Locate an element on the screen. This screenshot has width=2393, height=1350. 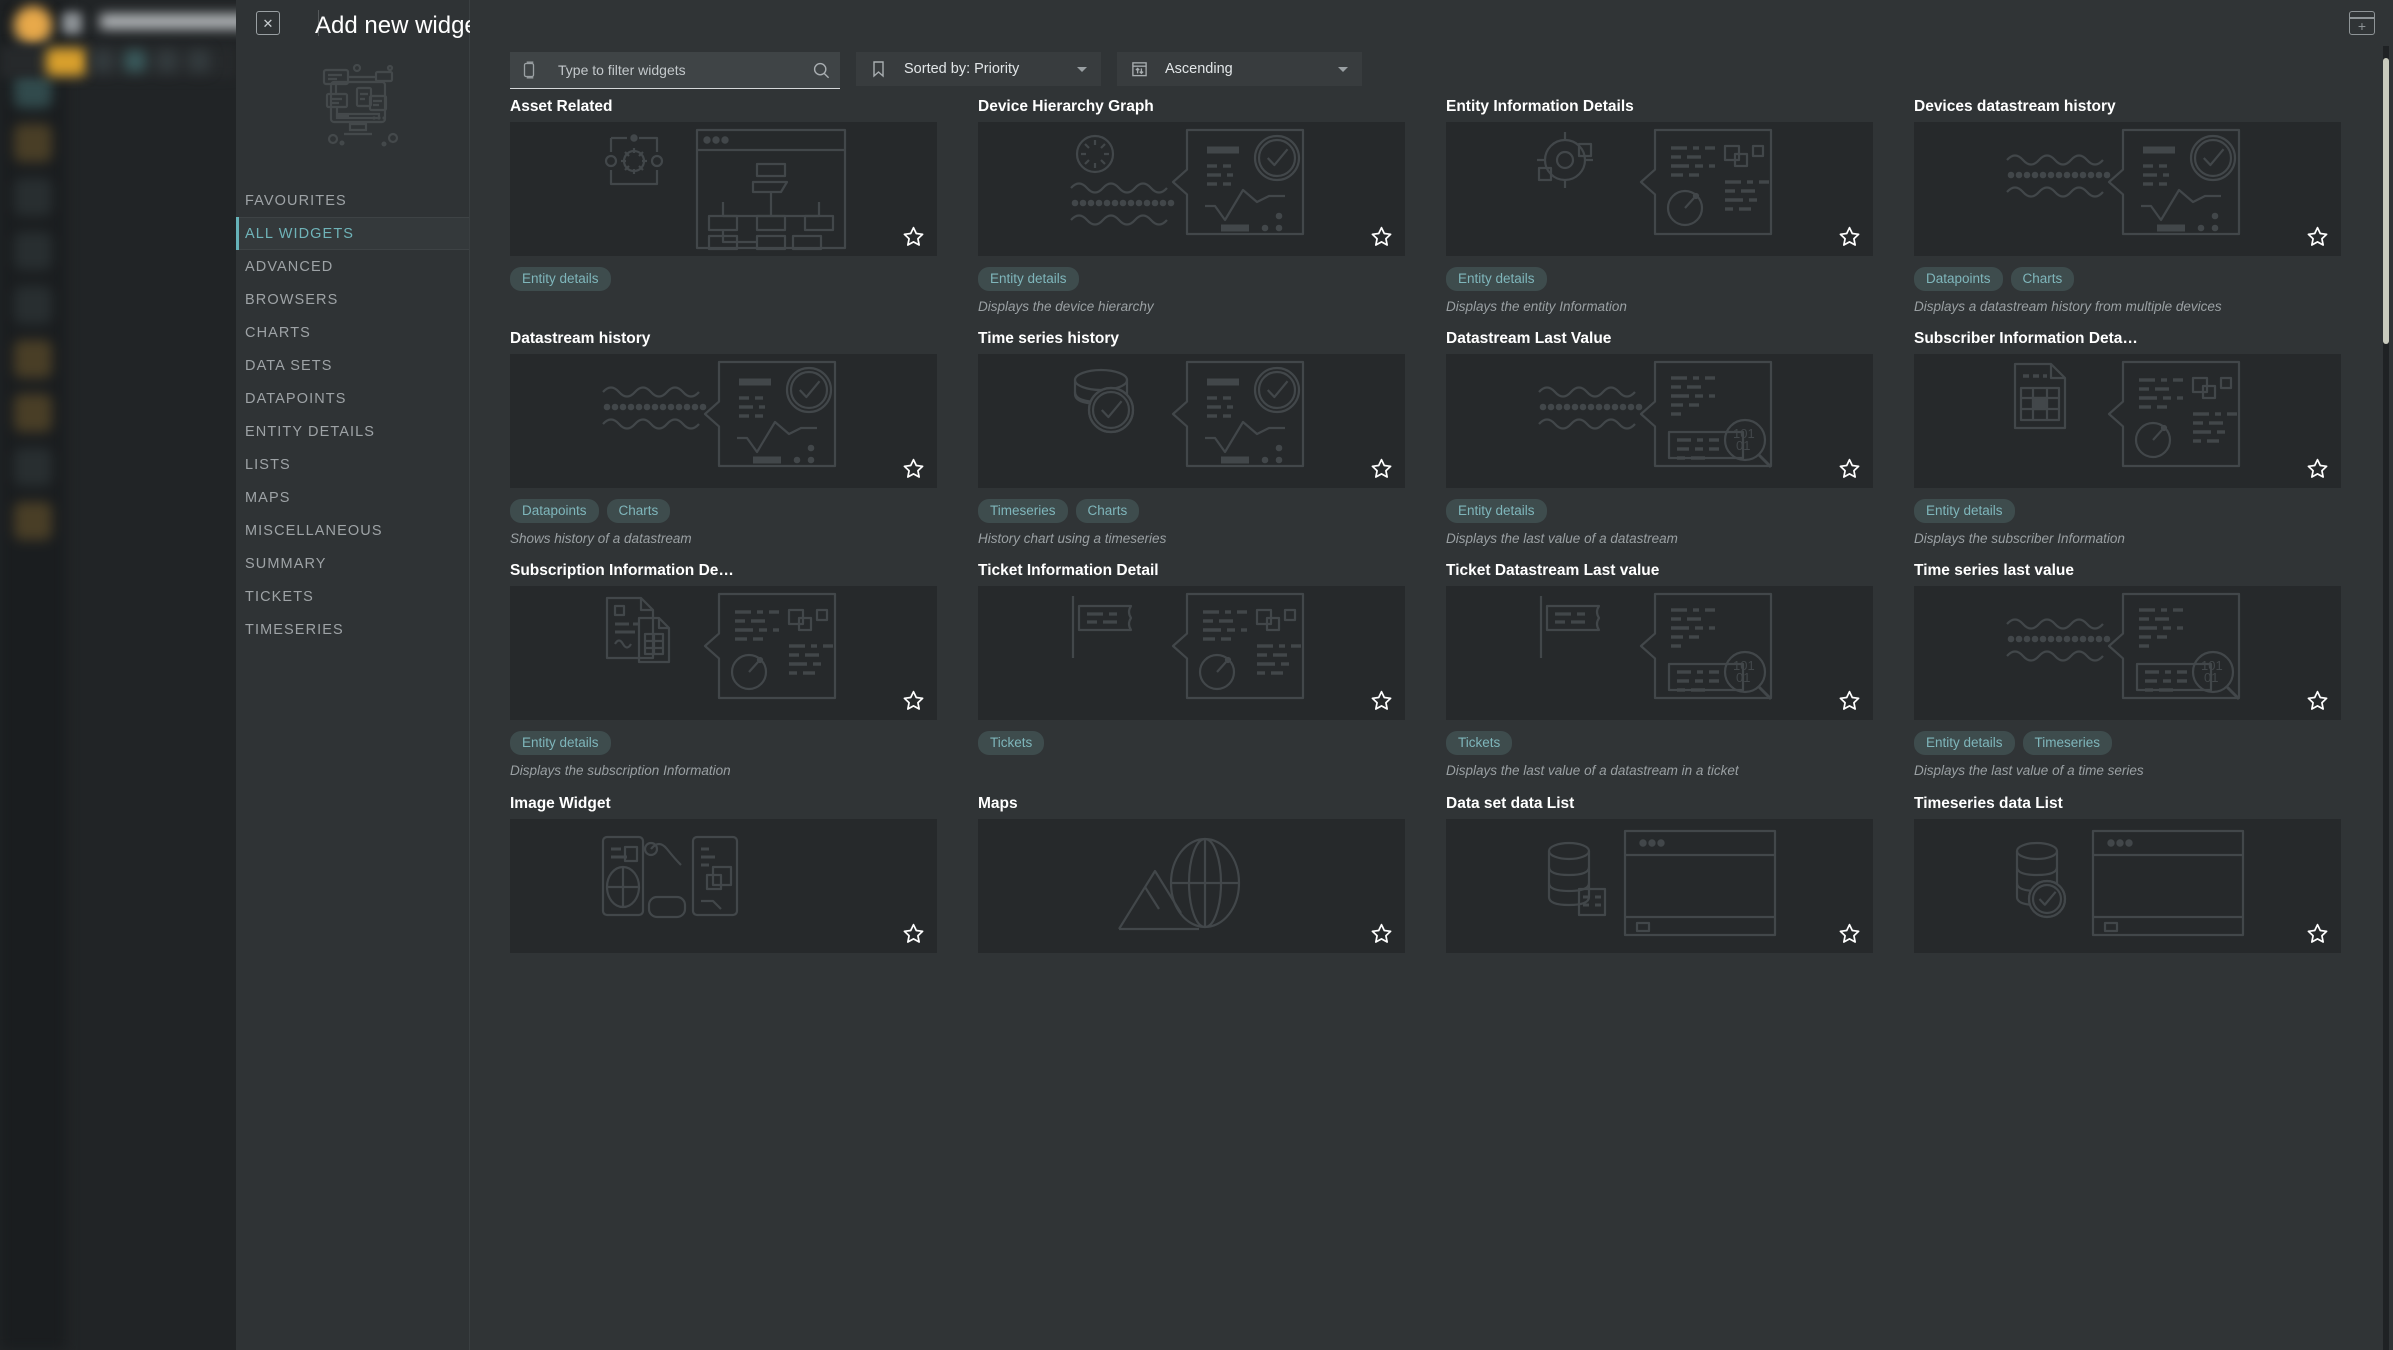
sidebar-item-all-widgets: ALL WIDGETS is located at coordinates (352, 233).